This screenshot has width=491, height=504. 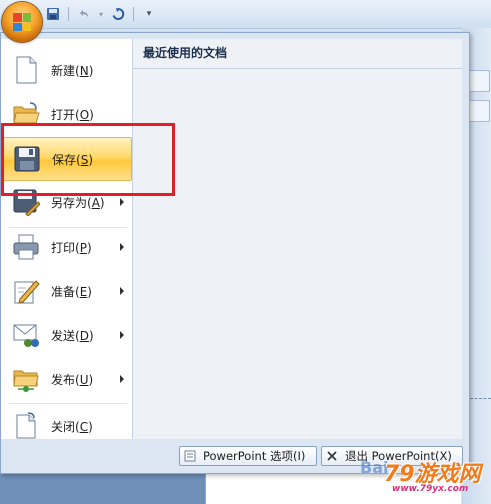 I want to click on printer-icon, so click(x=26, y=247).